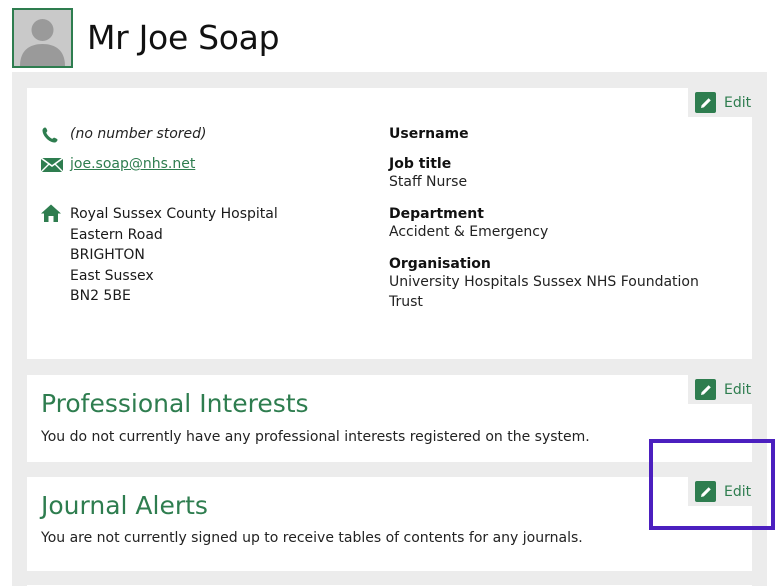 This screenshot has width=779, height=586. What do you see at coordinates (420, 164) in the screenshot?
I see `job-title-label: Job title` at bounding box center [420, 164].